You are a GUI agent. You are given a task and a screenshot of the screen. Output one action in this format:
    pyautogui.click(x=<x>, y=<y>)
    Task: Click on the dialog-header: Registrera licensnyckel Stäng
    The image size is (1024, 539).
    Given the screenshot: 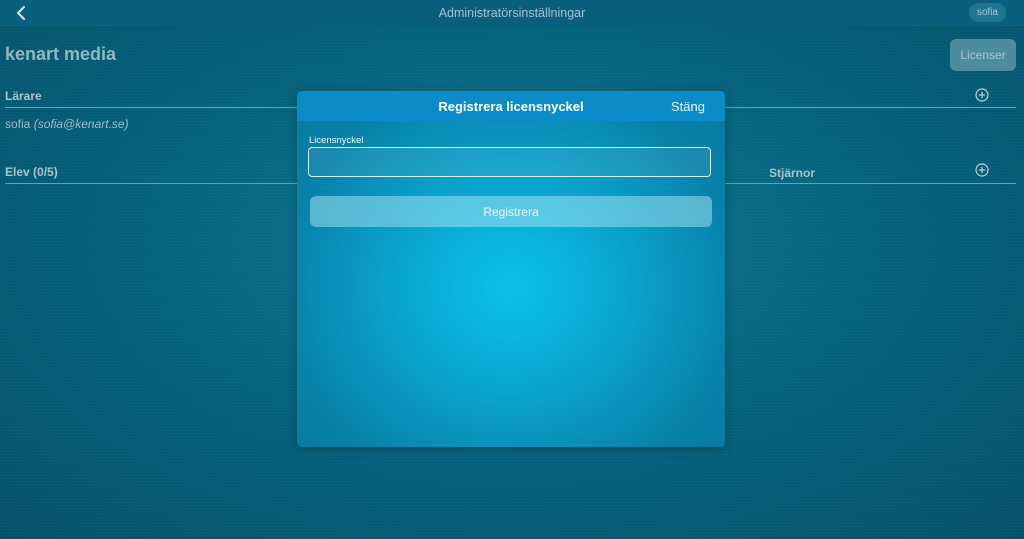 What is the action you would take?
    pyautogui.click(x=511, y=106)
    